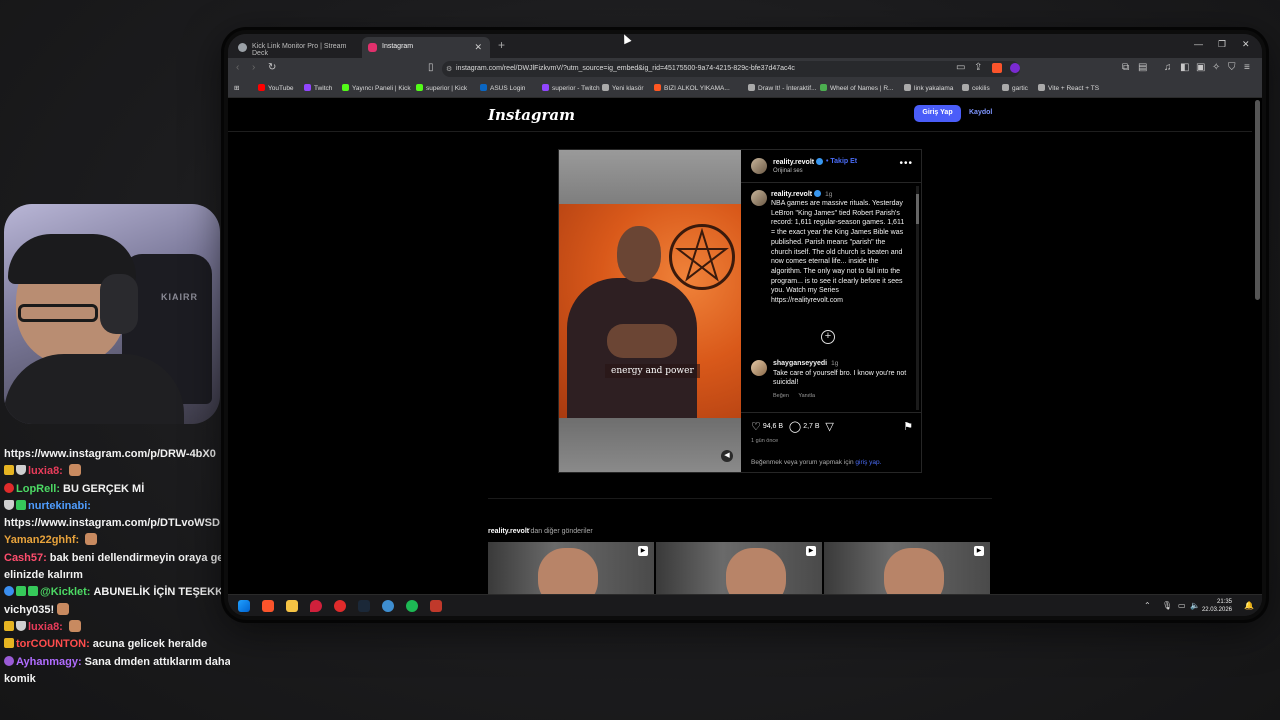 The height and width of the screenshot is (720, 1280). What do you see at coordinates (978, 67) in the screenshot?
I see `share-icon: ⇪` at bounding box center [978, 67].